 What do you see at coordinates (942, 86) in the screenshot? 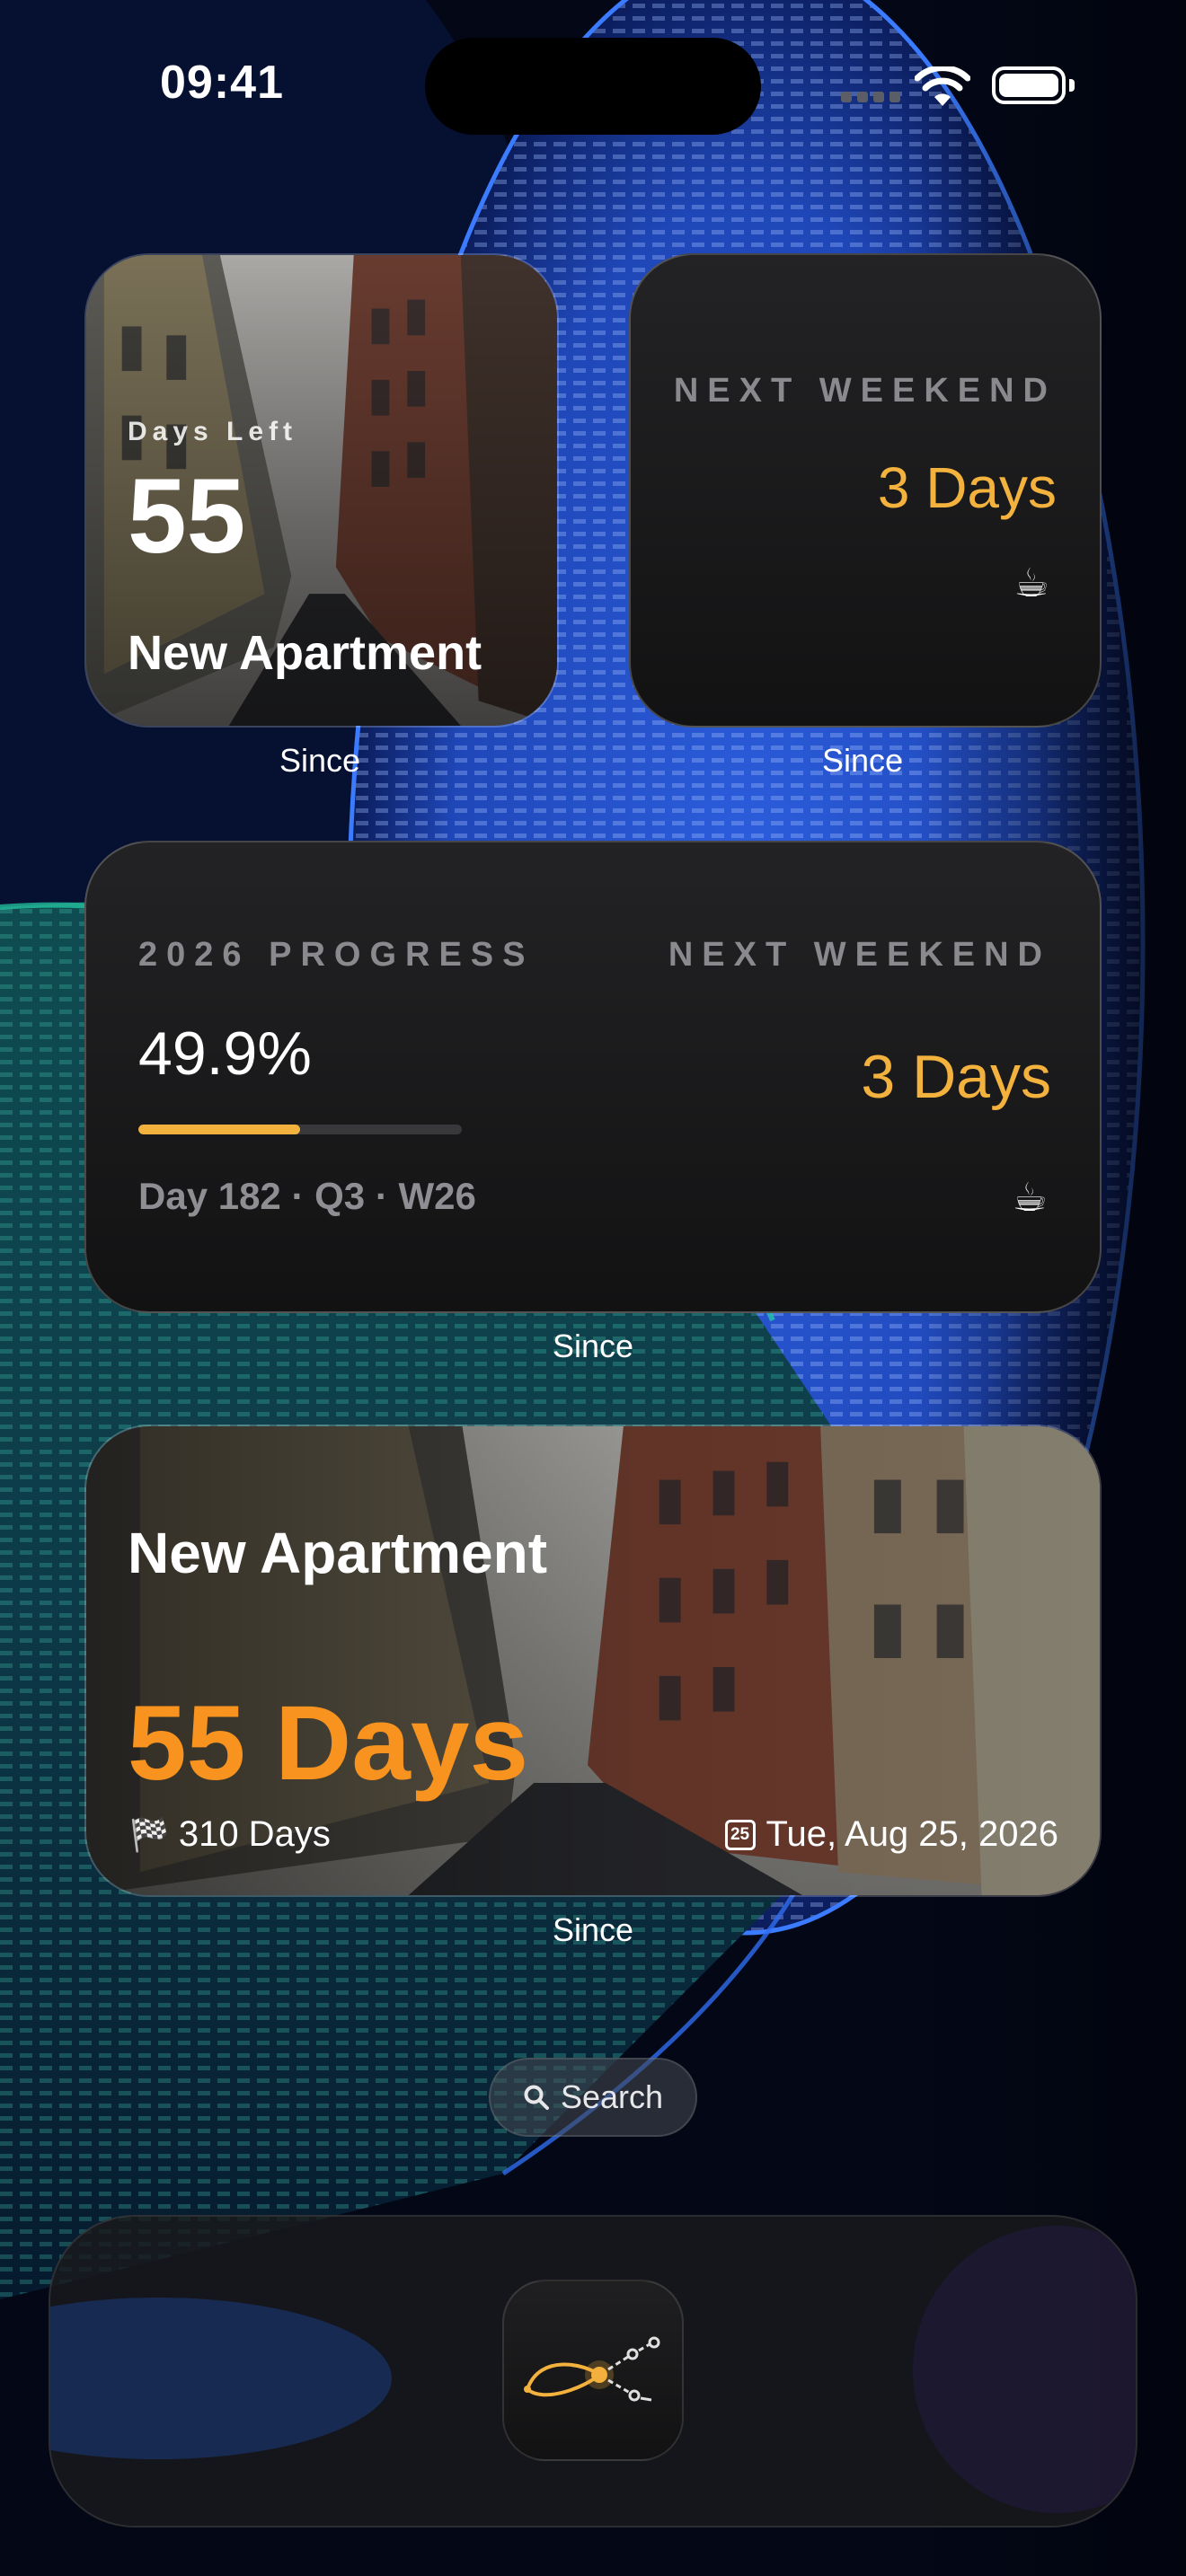
I see `wifi-icon` at bounding box center [942, 86].